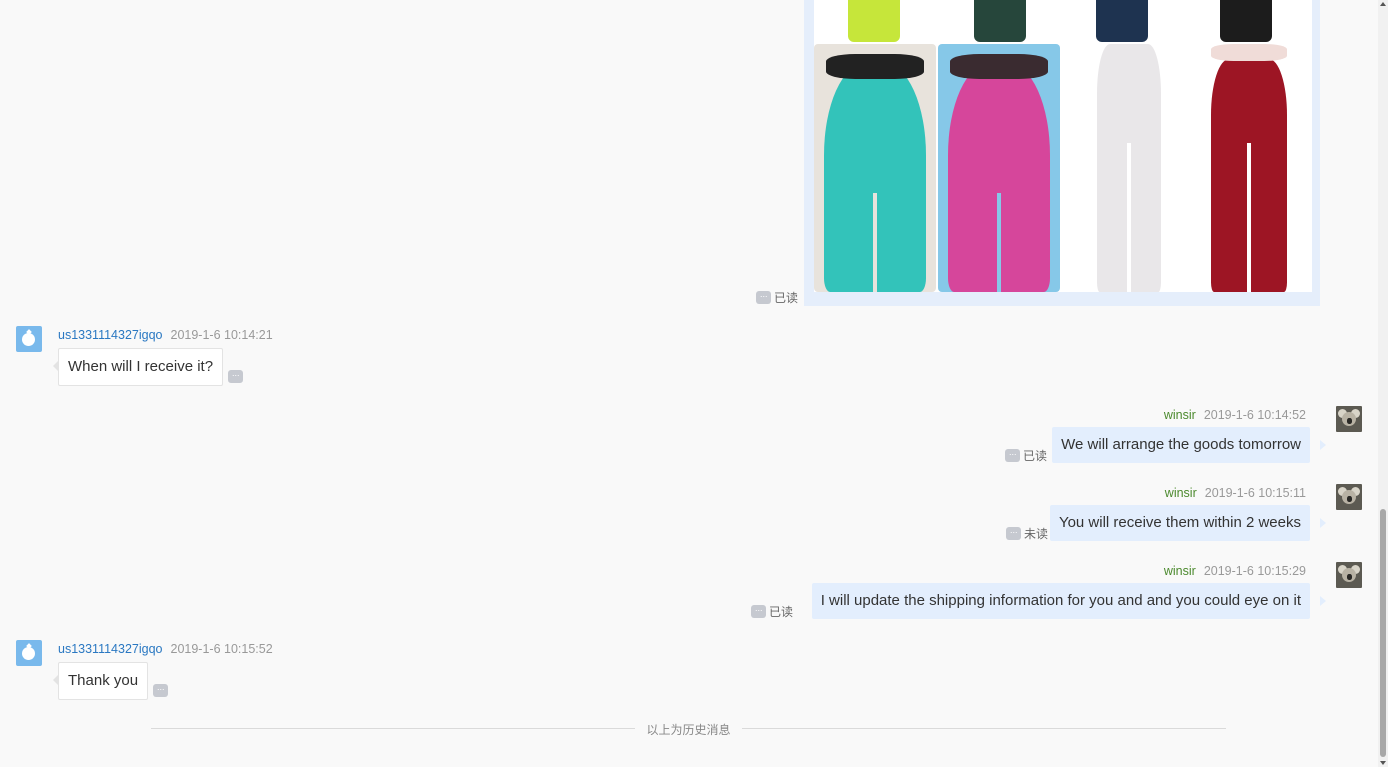  What do you see at coordinates (1254, 415) in the screenshot?
I see `message-time: 2019-1-6 10:14:52` at bounding box center [1254, 415].